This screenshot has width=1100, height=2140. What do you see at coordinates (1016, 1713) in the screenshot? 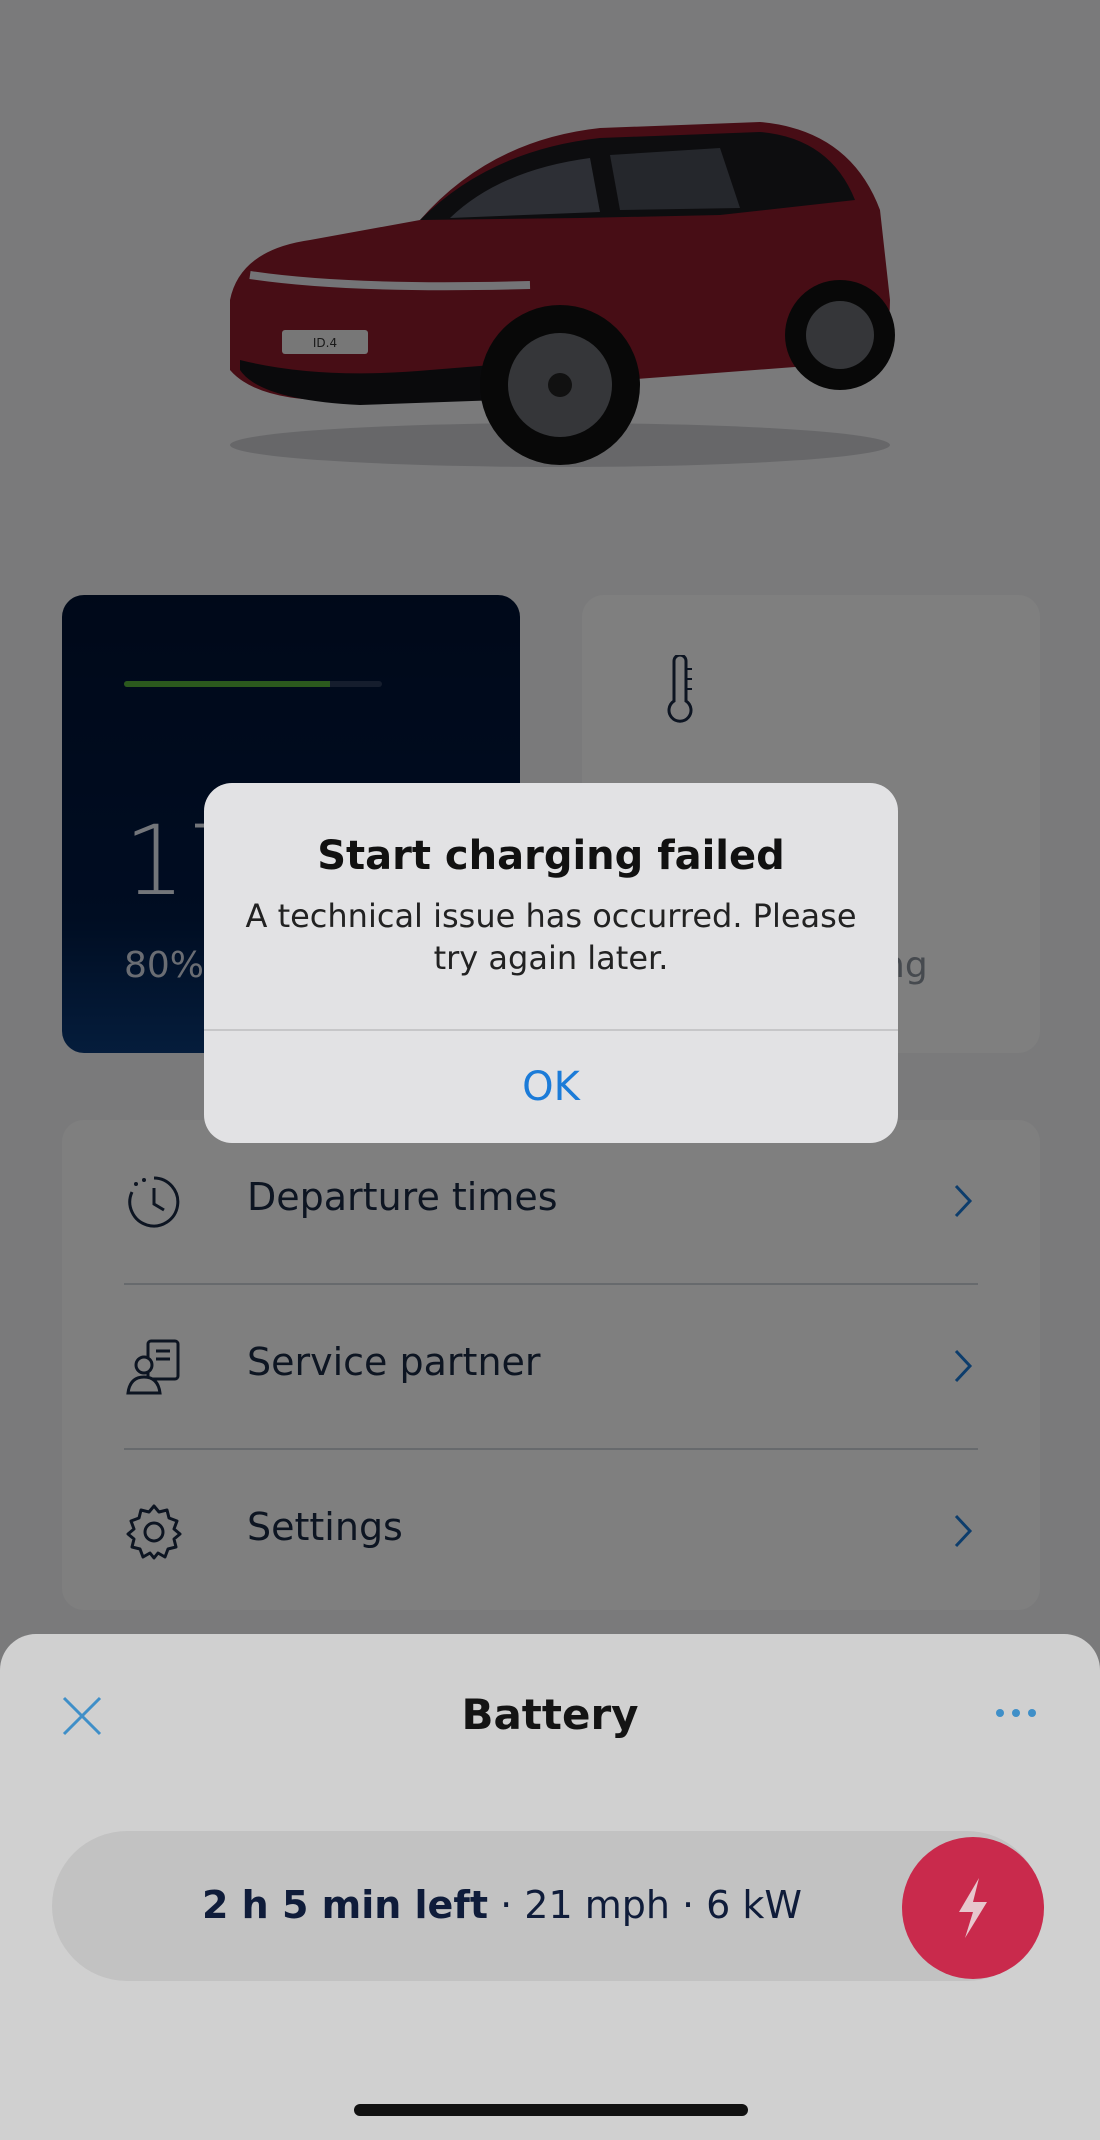
I see `more-options-icon` at bounding box center [1016, 1713].